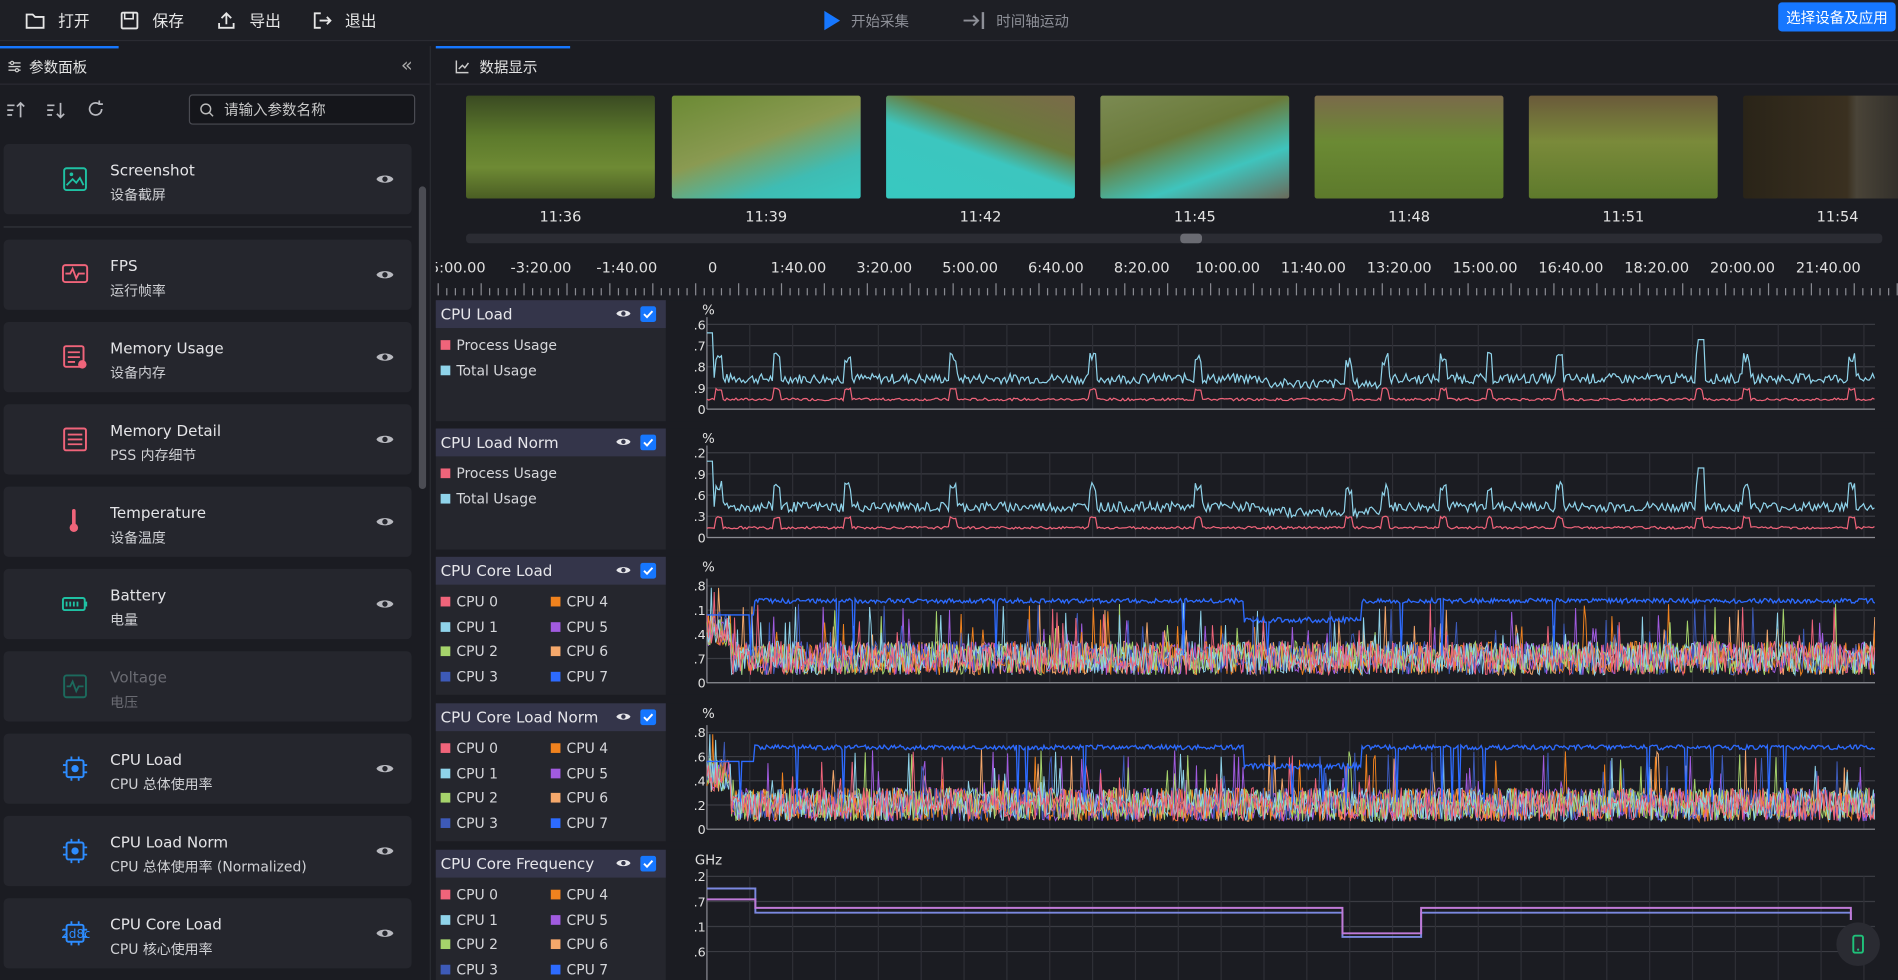  I want to click on parameter-item: Memory Detail PSS 内存细节, so click(207, 439).